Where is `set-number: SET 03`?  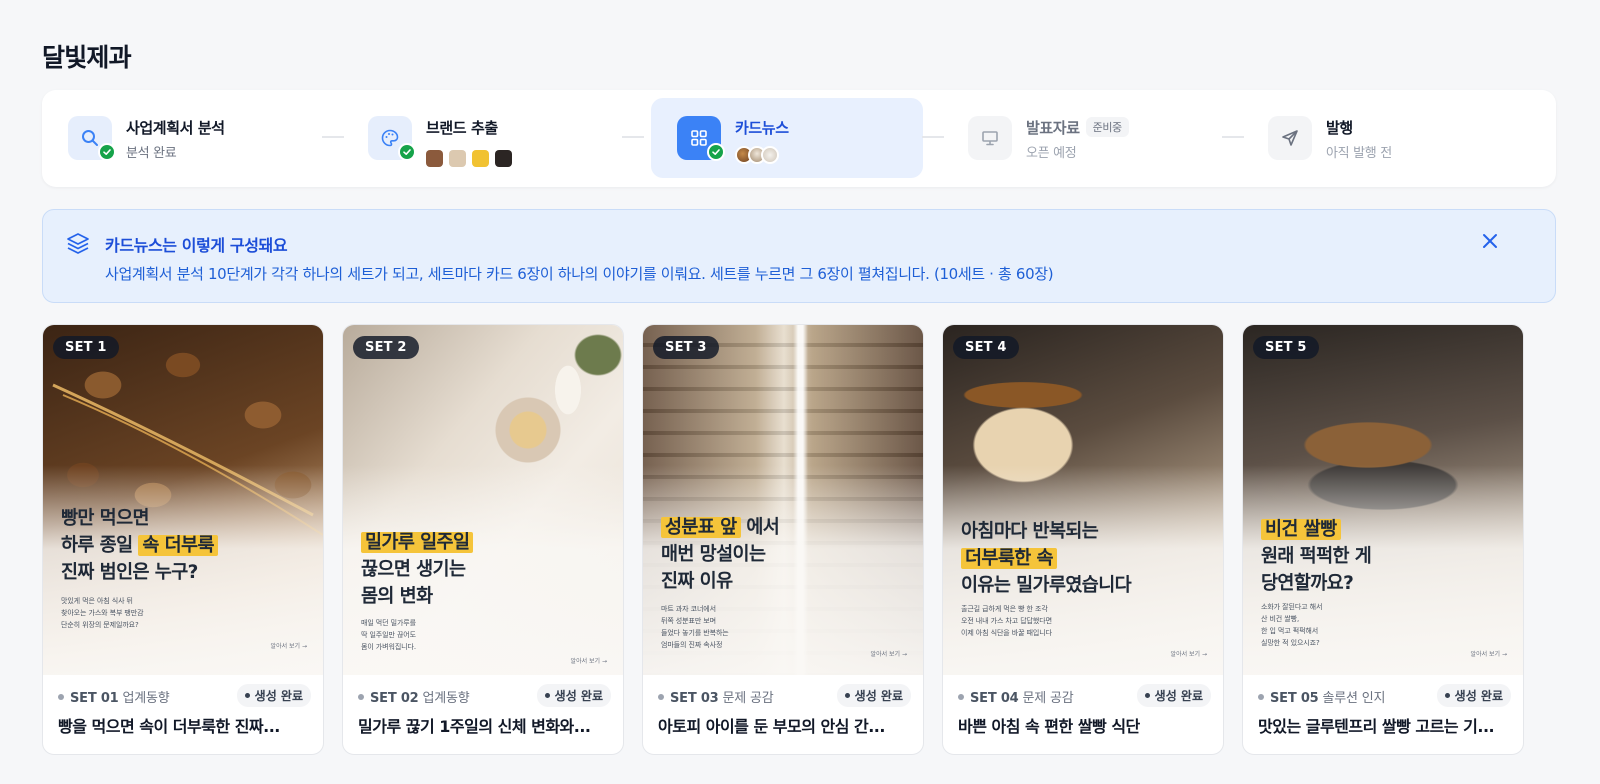 set-number: SET 03 is located at coordinates (694, 698).